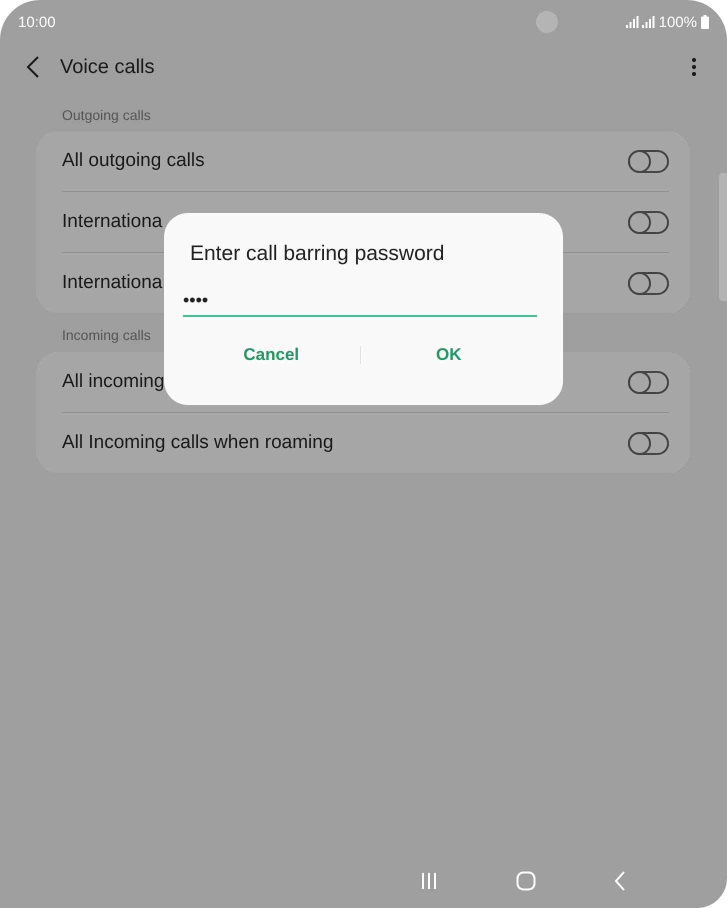  I want to click on battery-percent: 100%, so click(677, 22).